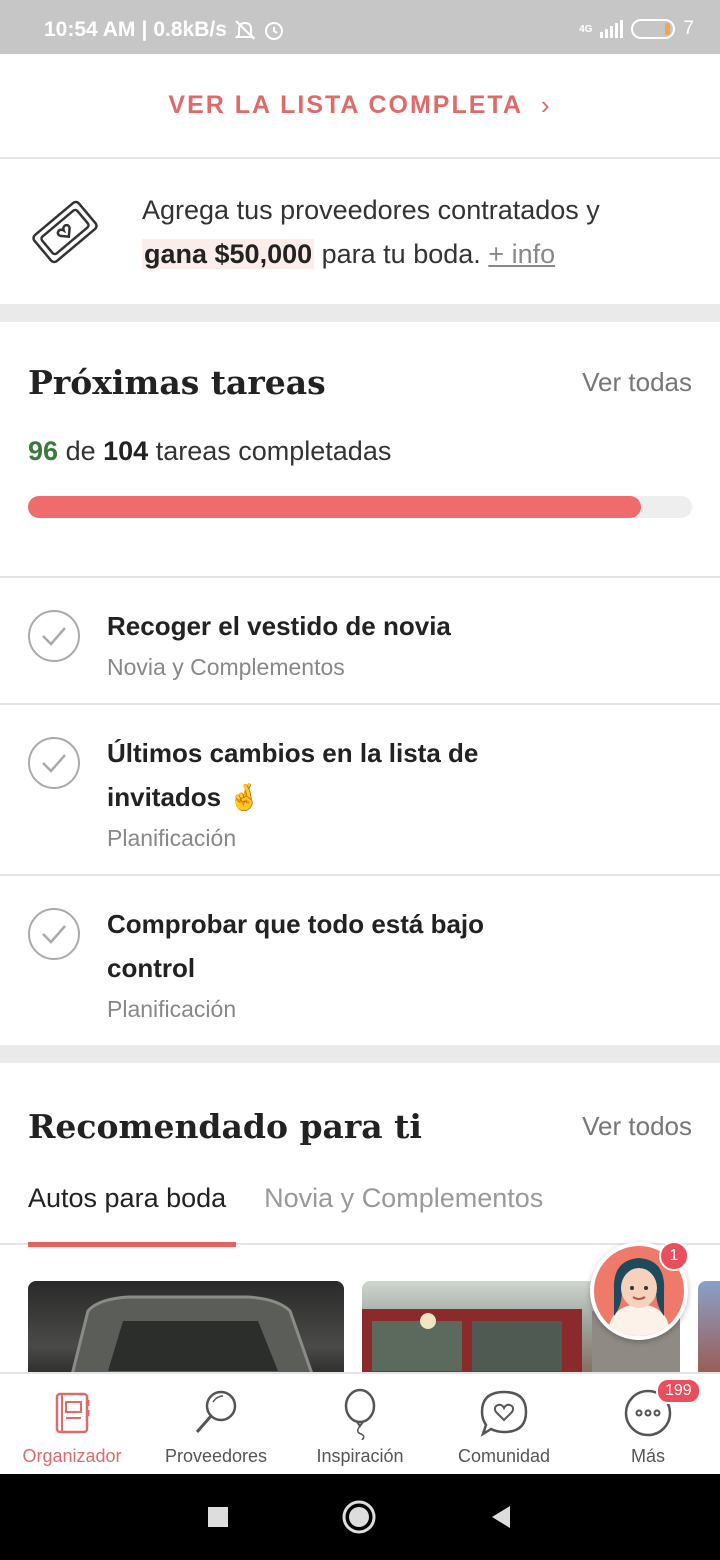  Describe the element at coordinates (216, 1456) in the screenshot. I see `nav-label: Proveedores` at that location.